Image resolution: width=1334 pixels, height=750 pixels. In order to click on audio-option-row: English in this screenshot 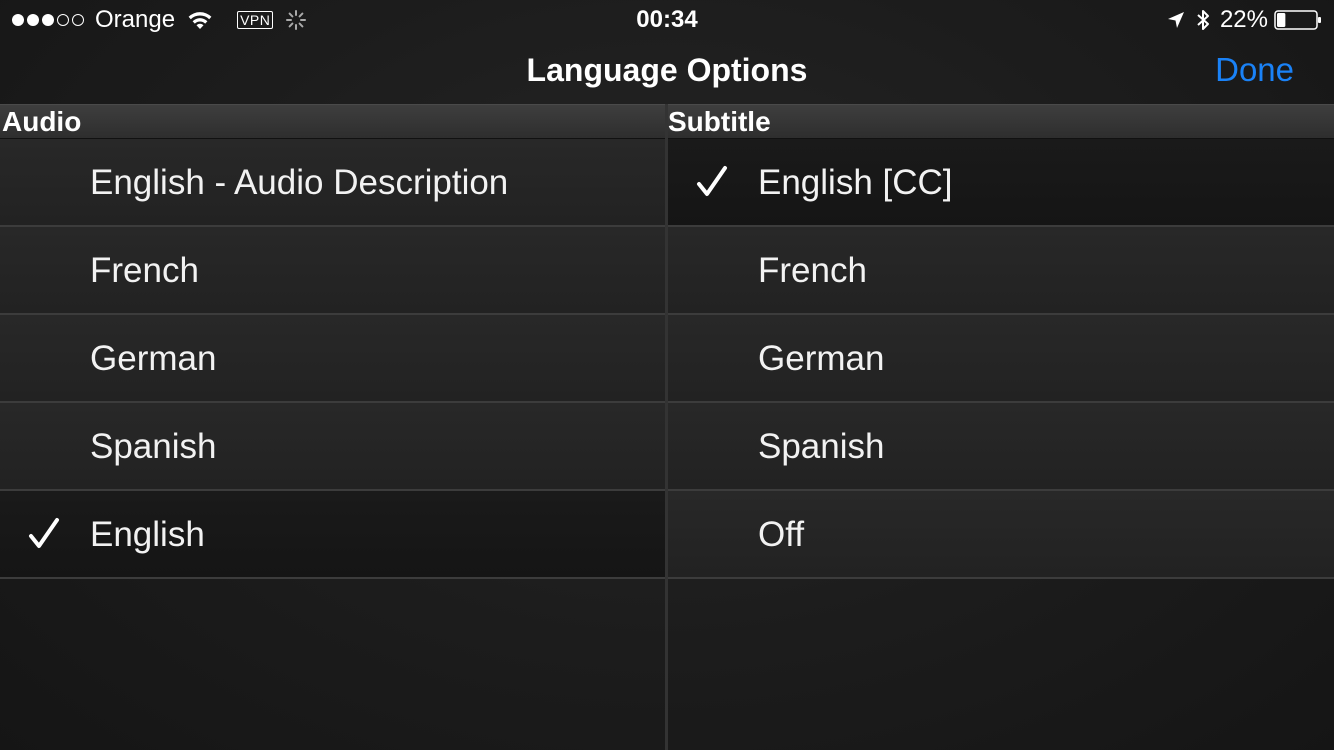, I will do `click(332, 535)`.